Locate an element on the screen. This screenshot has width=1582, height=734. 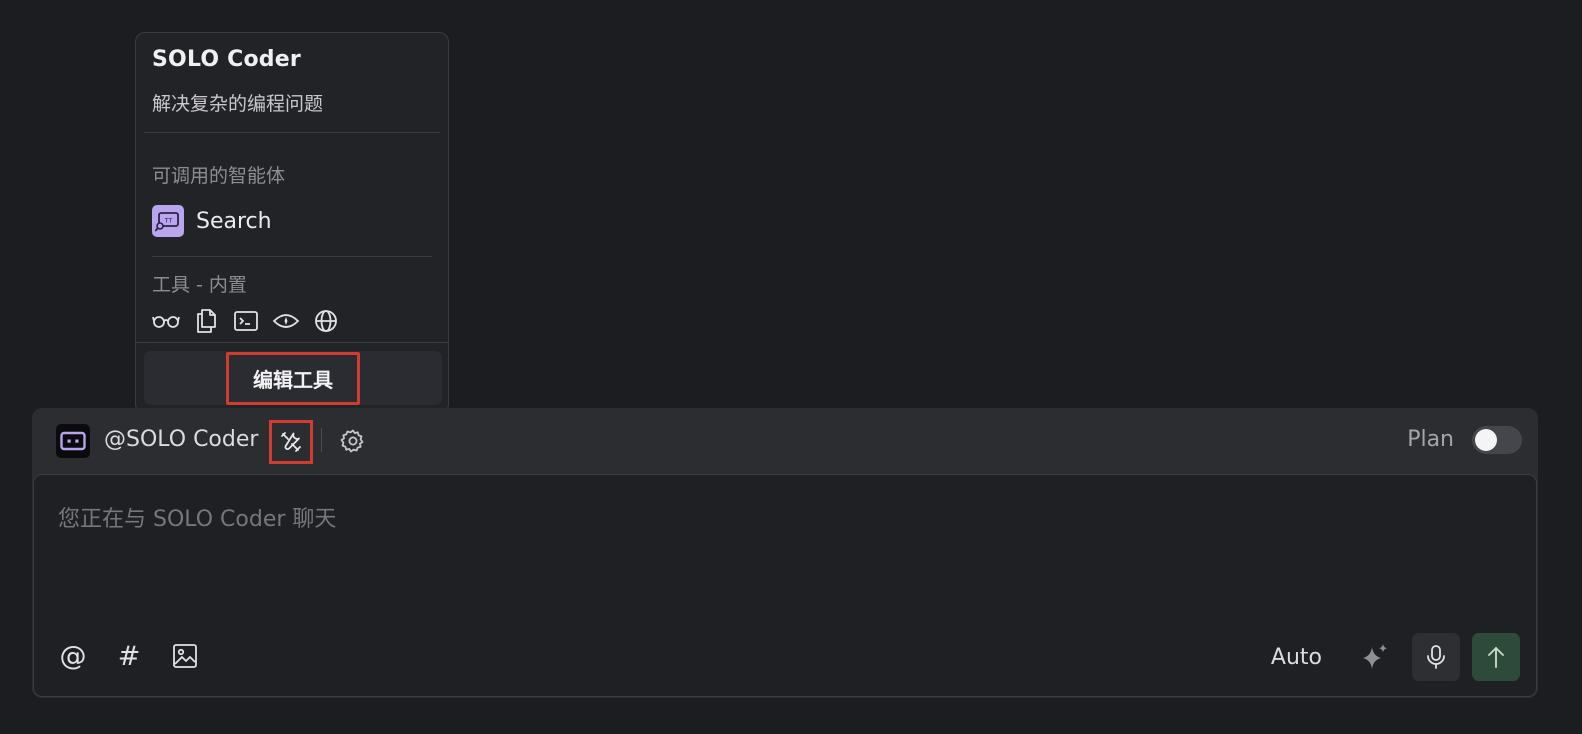
enhance-button is located at coordinates (1375, 657).